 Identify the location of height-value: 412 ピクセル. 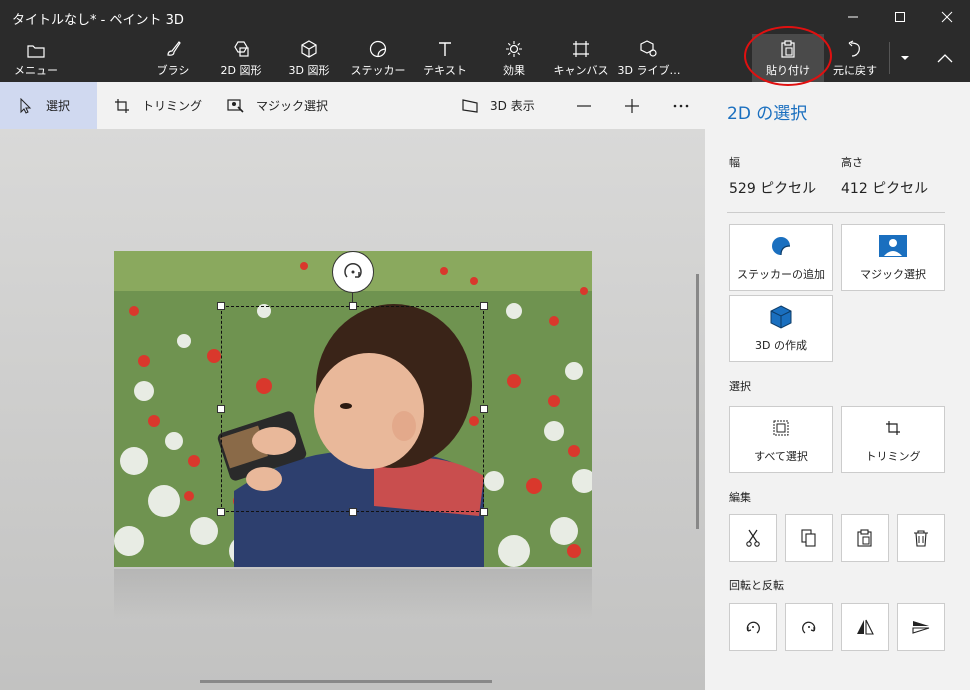
(884, 188).